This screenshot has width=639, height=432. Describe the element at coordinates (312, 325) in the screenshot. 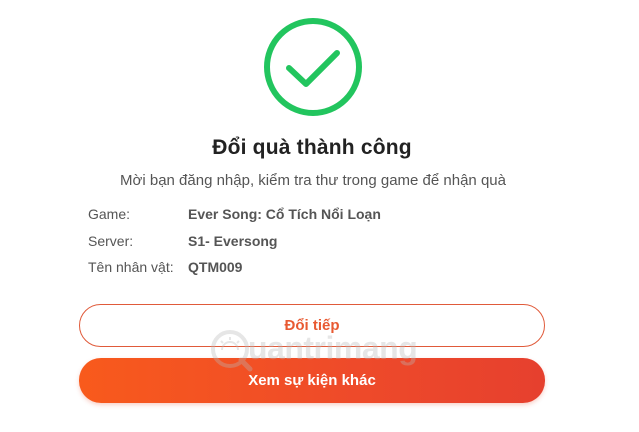

I see `continue-exchange-button: Đổi tiếp` at that location.